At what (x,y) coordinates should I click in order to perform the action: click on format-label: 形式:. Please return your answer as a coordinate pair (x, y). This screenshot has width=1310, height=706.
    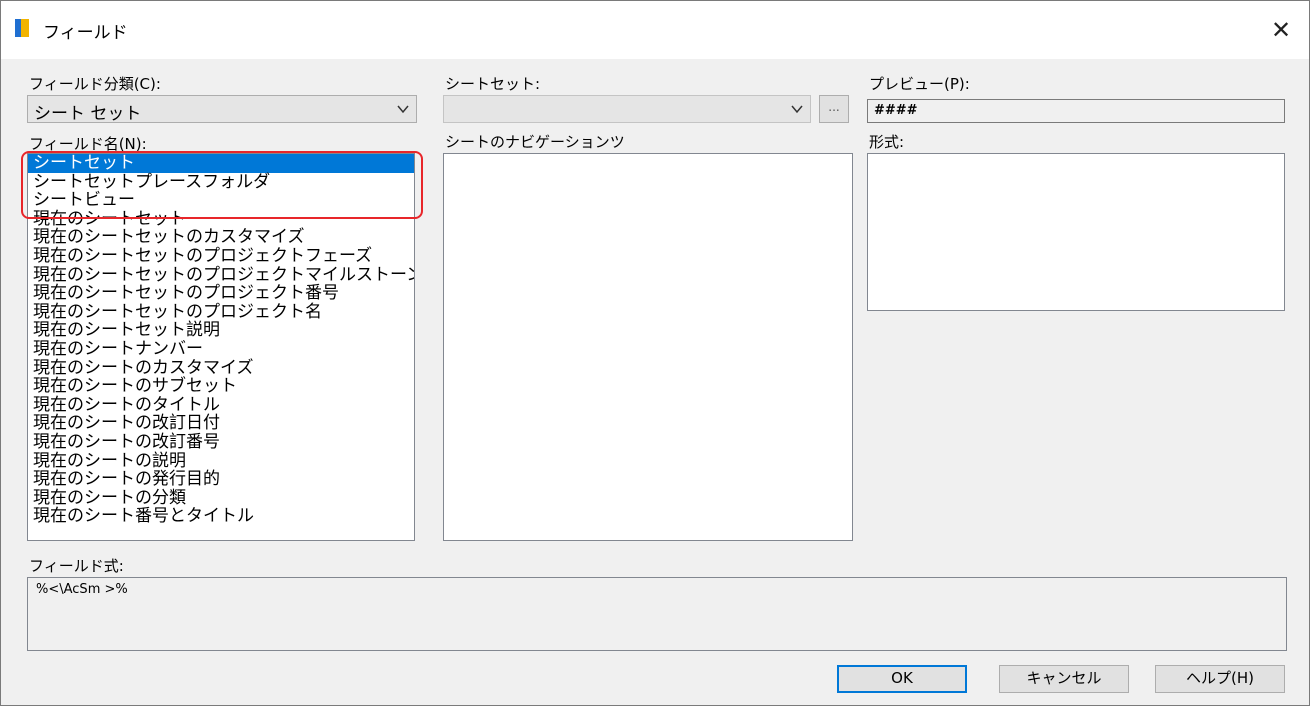
    Looking at the image, I should click on (887, 142).